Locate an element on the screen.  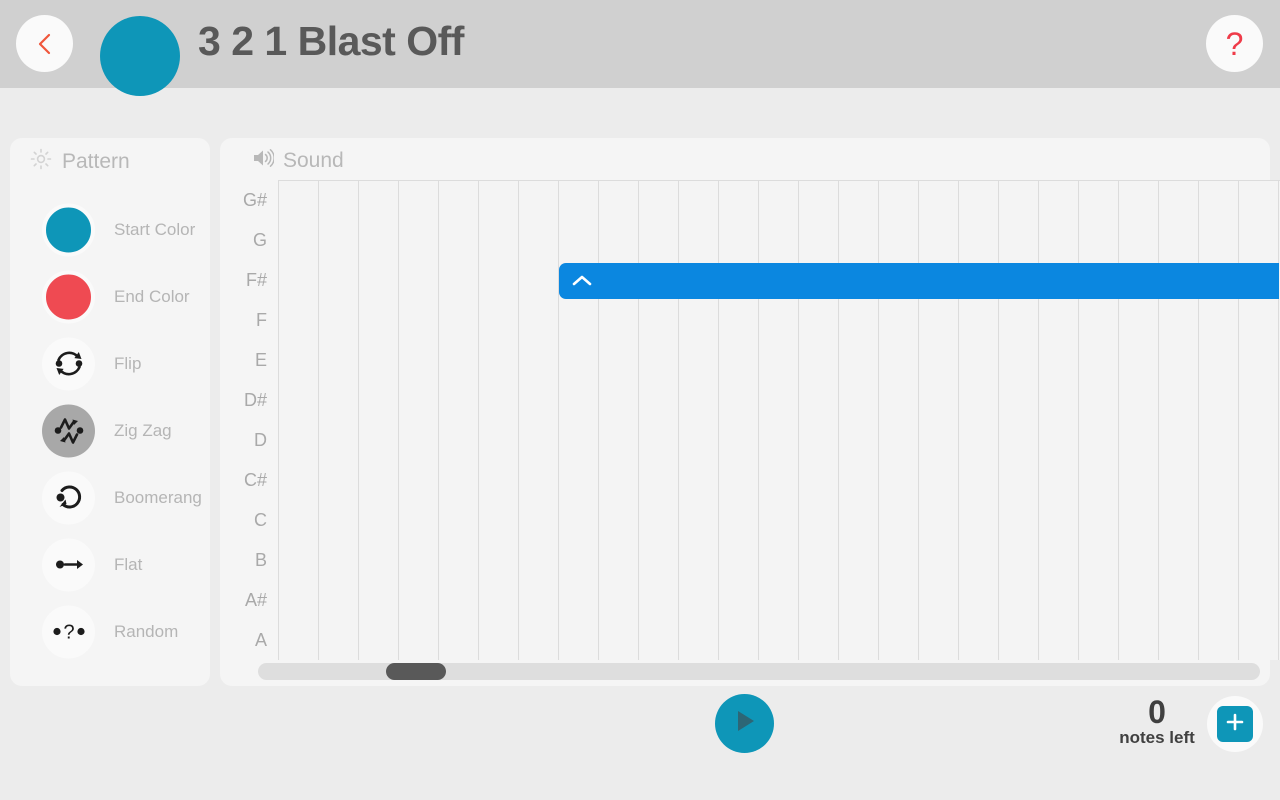
pattern-panel-title: Pattern is located at coordinates (96, 161).